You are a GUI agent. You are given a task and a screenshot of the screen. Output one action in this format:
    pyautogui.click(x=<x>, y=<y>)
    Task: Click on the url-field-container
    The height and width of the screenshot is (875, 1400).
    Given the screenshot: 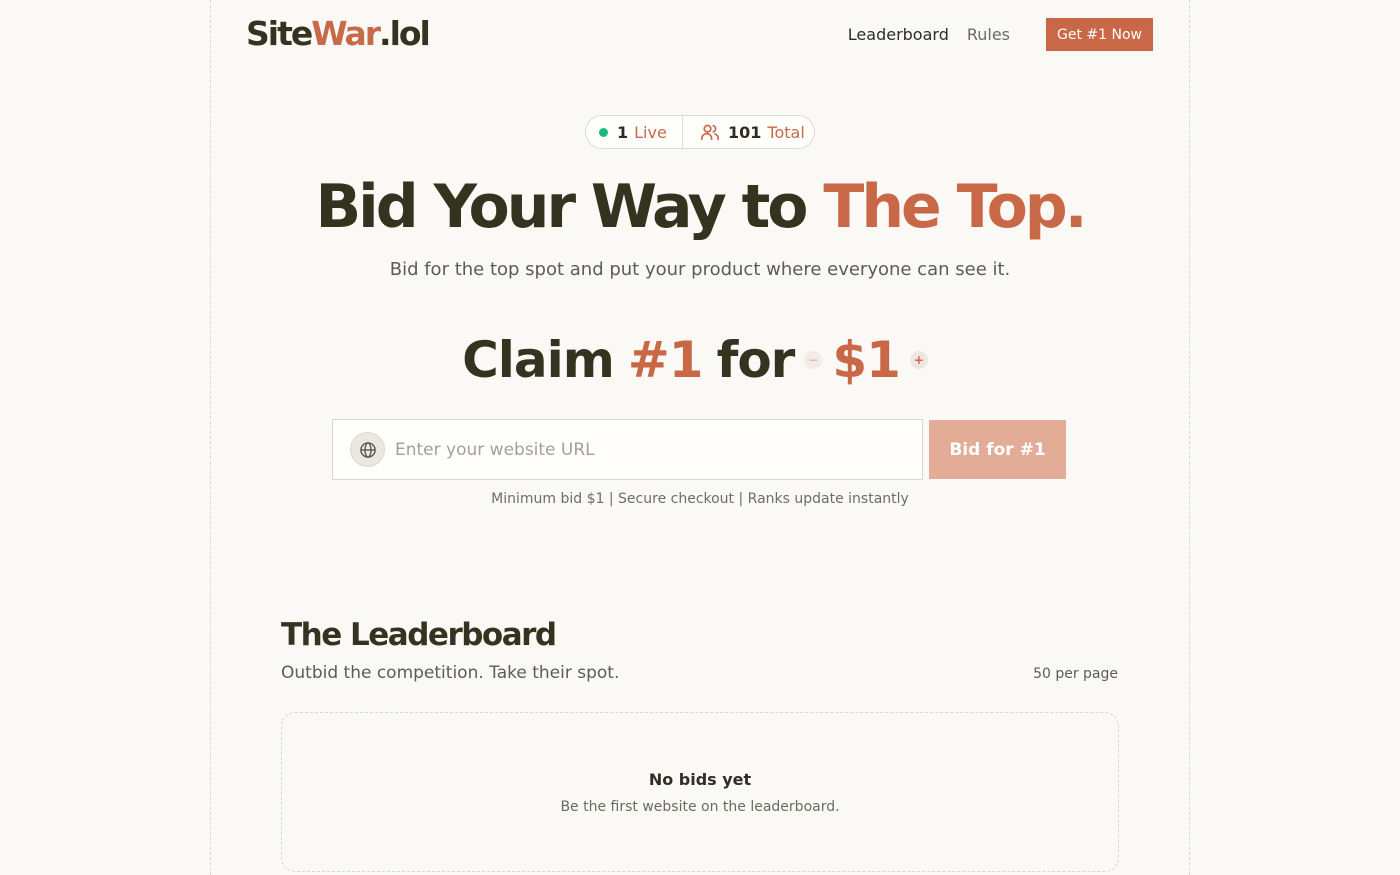 What is the action you would take?
    pyautogui.click(x=627, y=449)
    